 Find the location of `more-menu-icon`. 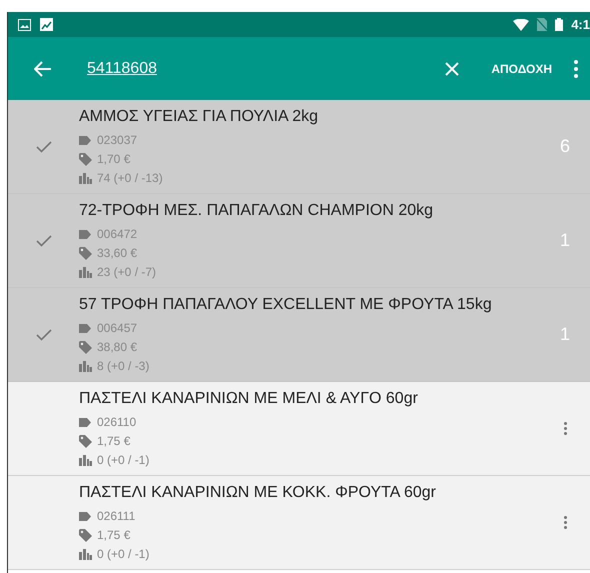

more-menu-icon is located at coordinates (576, 69).